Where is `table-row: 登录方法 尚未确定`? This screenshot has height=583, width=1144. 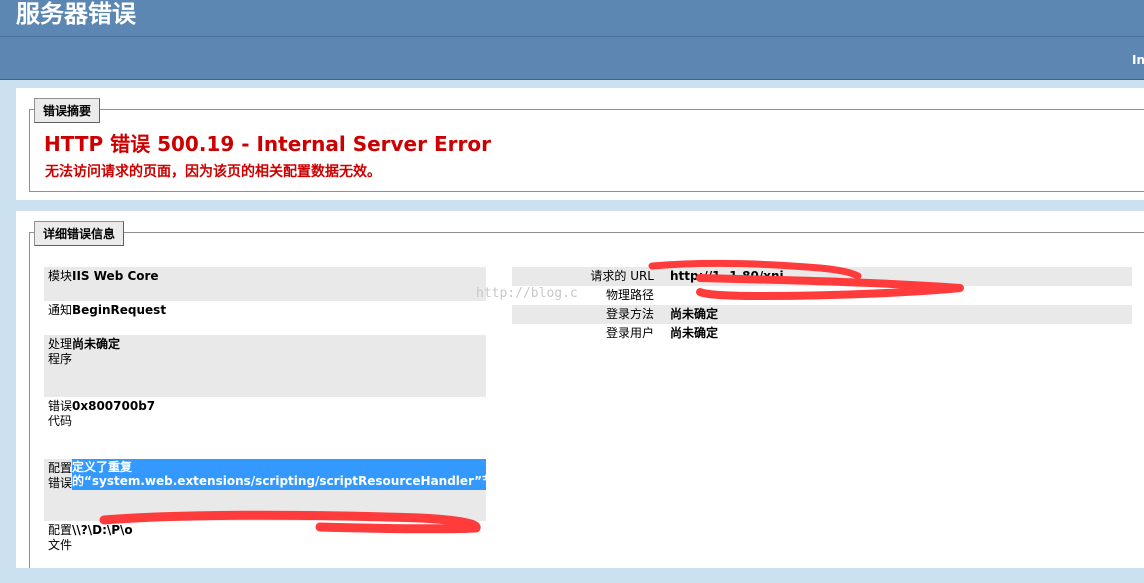 table-row: 登录方法 尚未确定 is located at coordinates (822, 314).